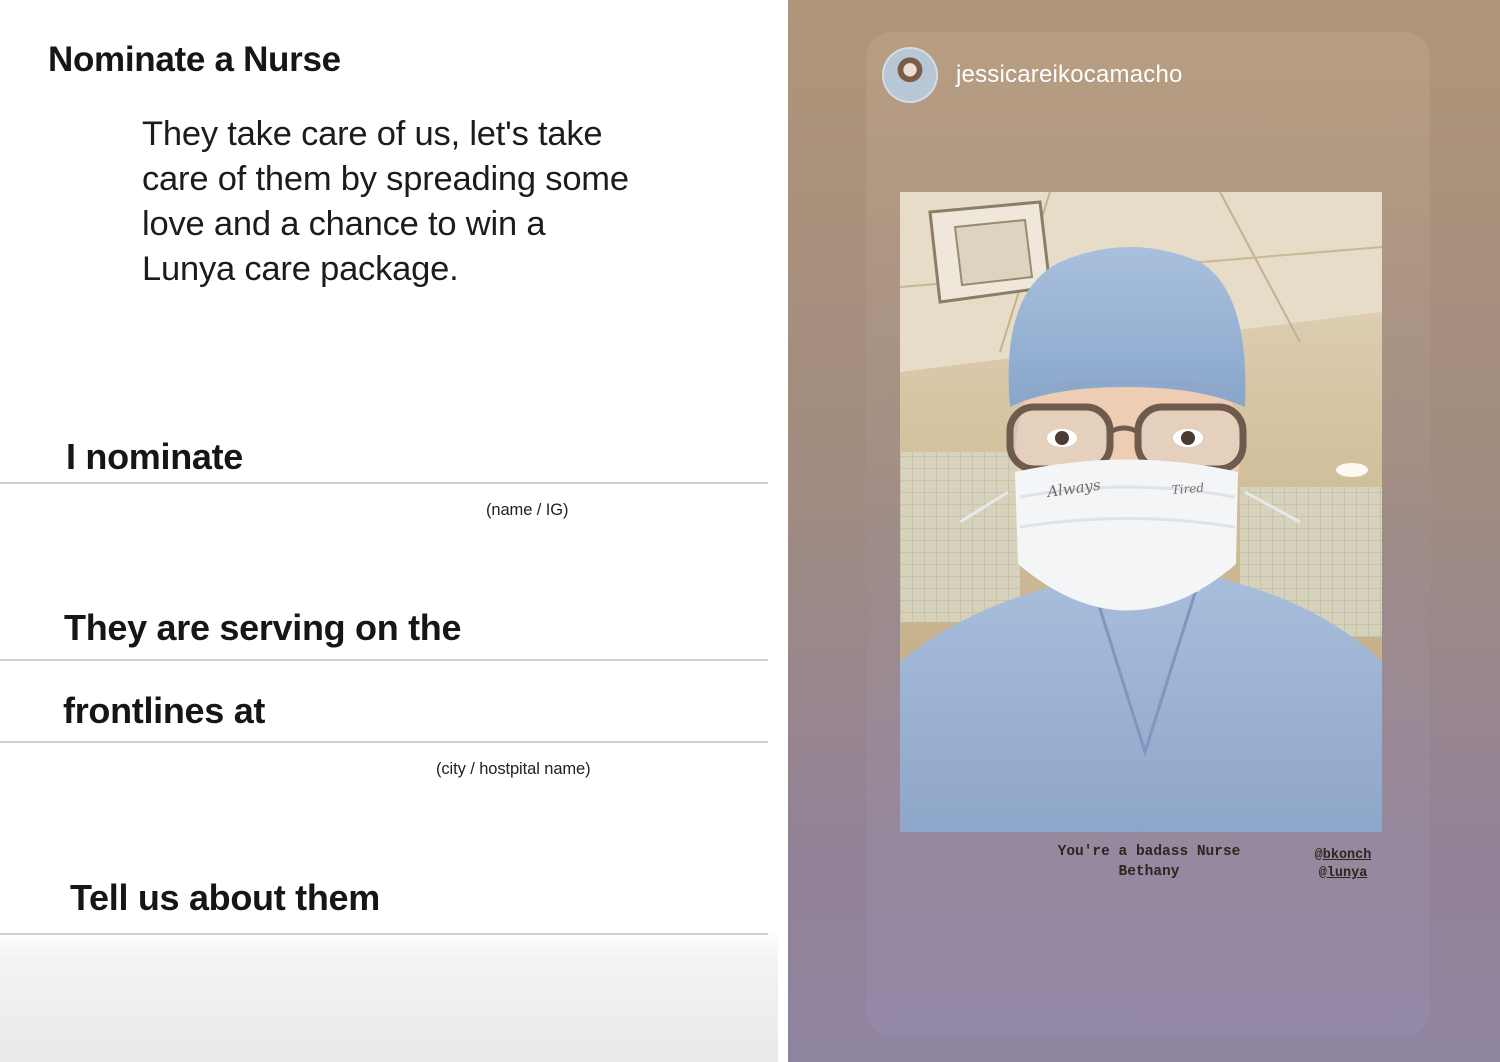 The height and width of the screenshot is (1062, 1500). What do you see at coordinates (527, 510) in the screenshot?
I see `nominate-hint: (name / IG)` at bounding box center [527, 510].